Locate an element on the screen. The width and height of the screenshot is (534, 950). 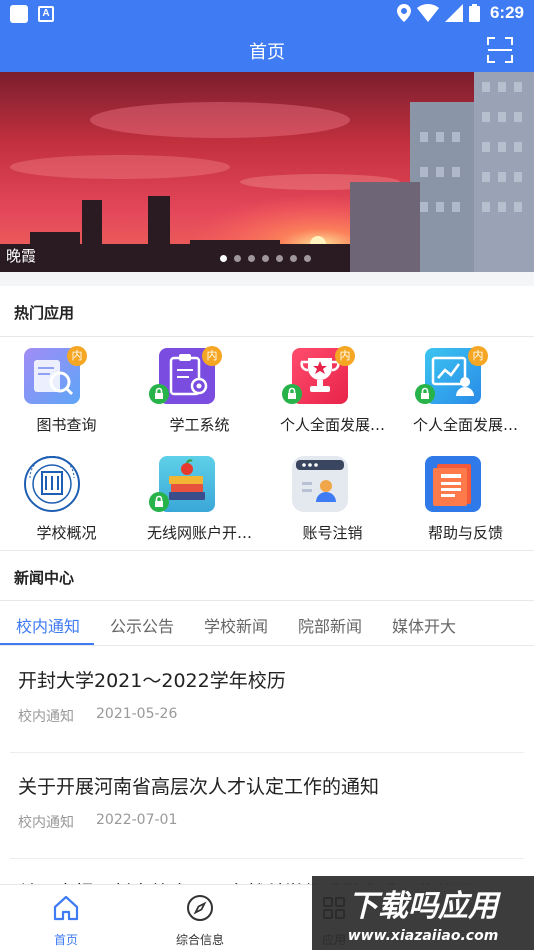
svg-text: www.xiazaiiao.com is located at coordinates (423, 936).